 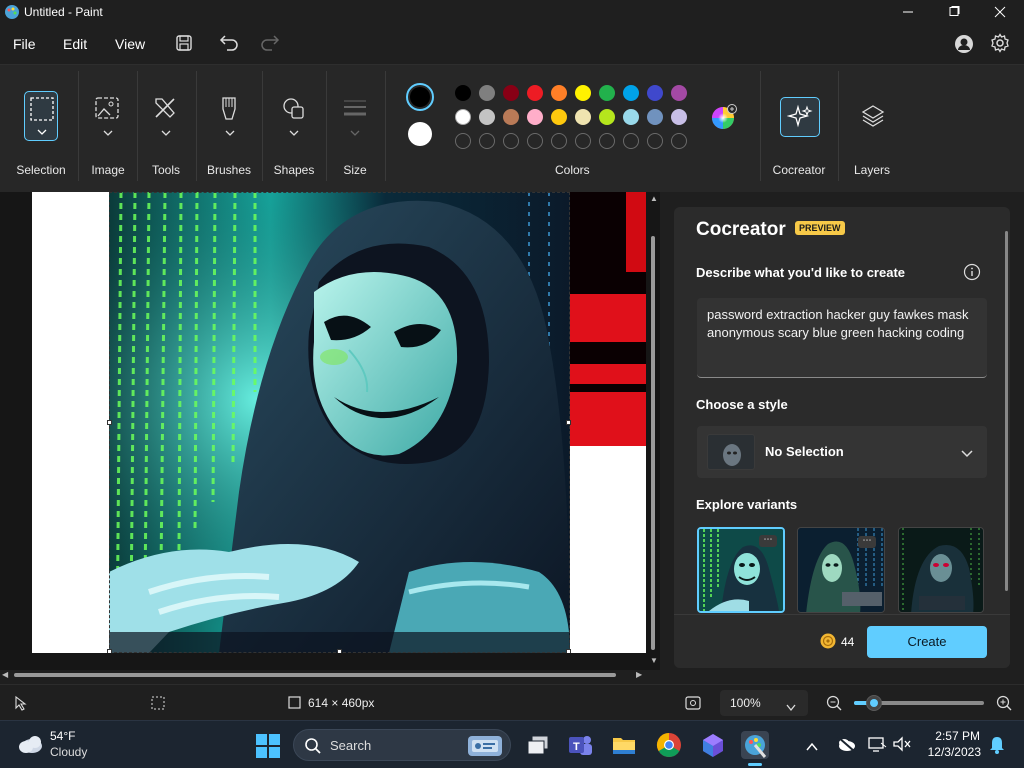 I want to click on size-icon, so click(x=355, y=119).